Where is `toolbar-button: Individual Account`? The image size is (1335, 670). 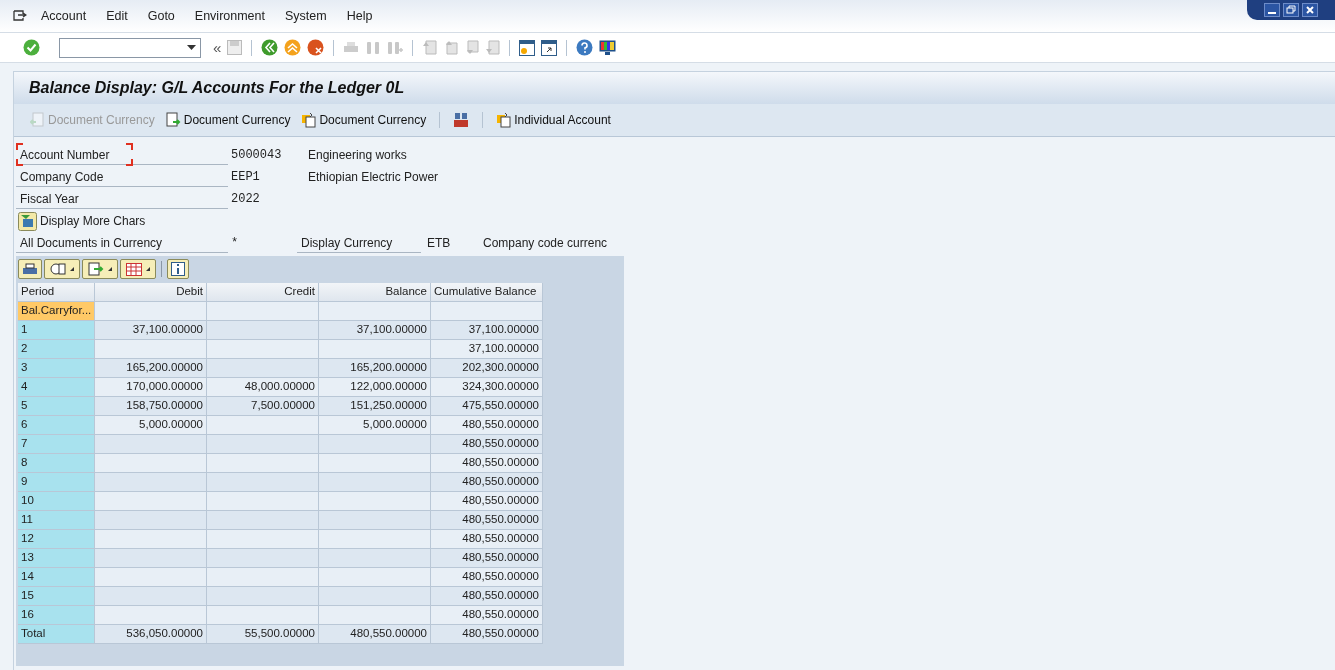 toolbar-button: Individual Account is located at coordinates (553, 120).